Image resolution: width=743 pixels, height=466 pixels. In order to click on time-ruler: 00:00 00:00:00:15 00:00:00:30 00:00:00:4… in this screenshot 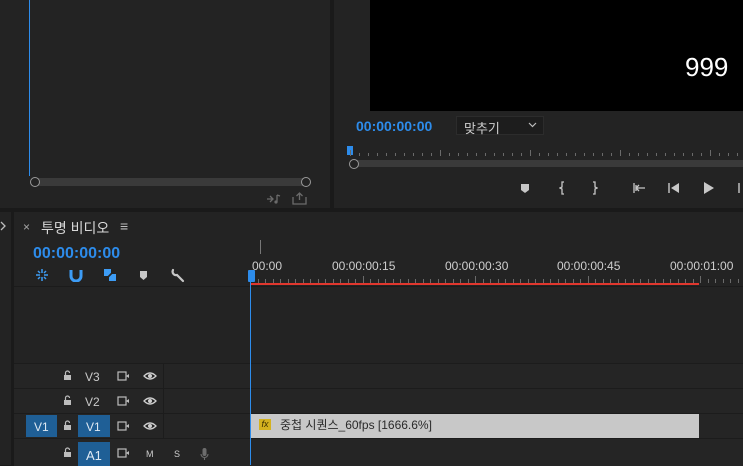, I will do `click(495, 263)`.